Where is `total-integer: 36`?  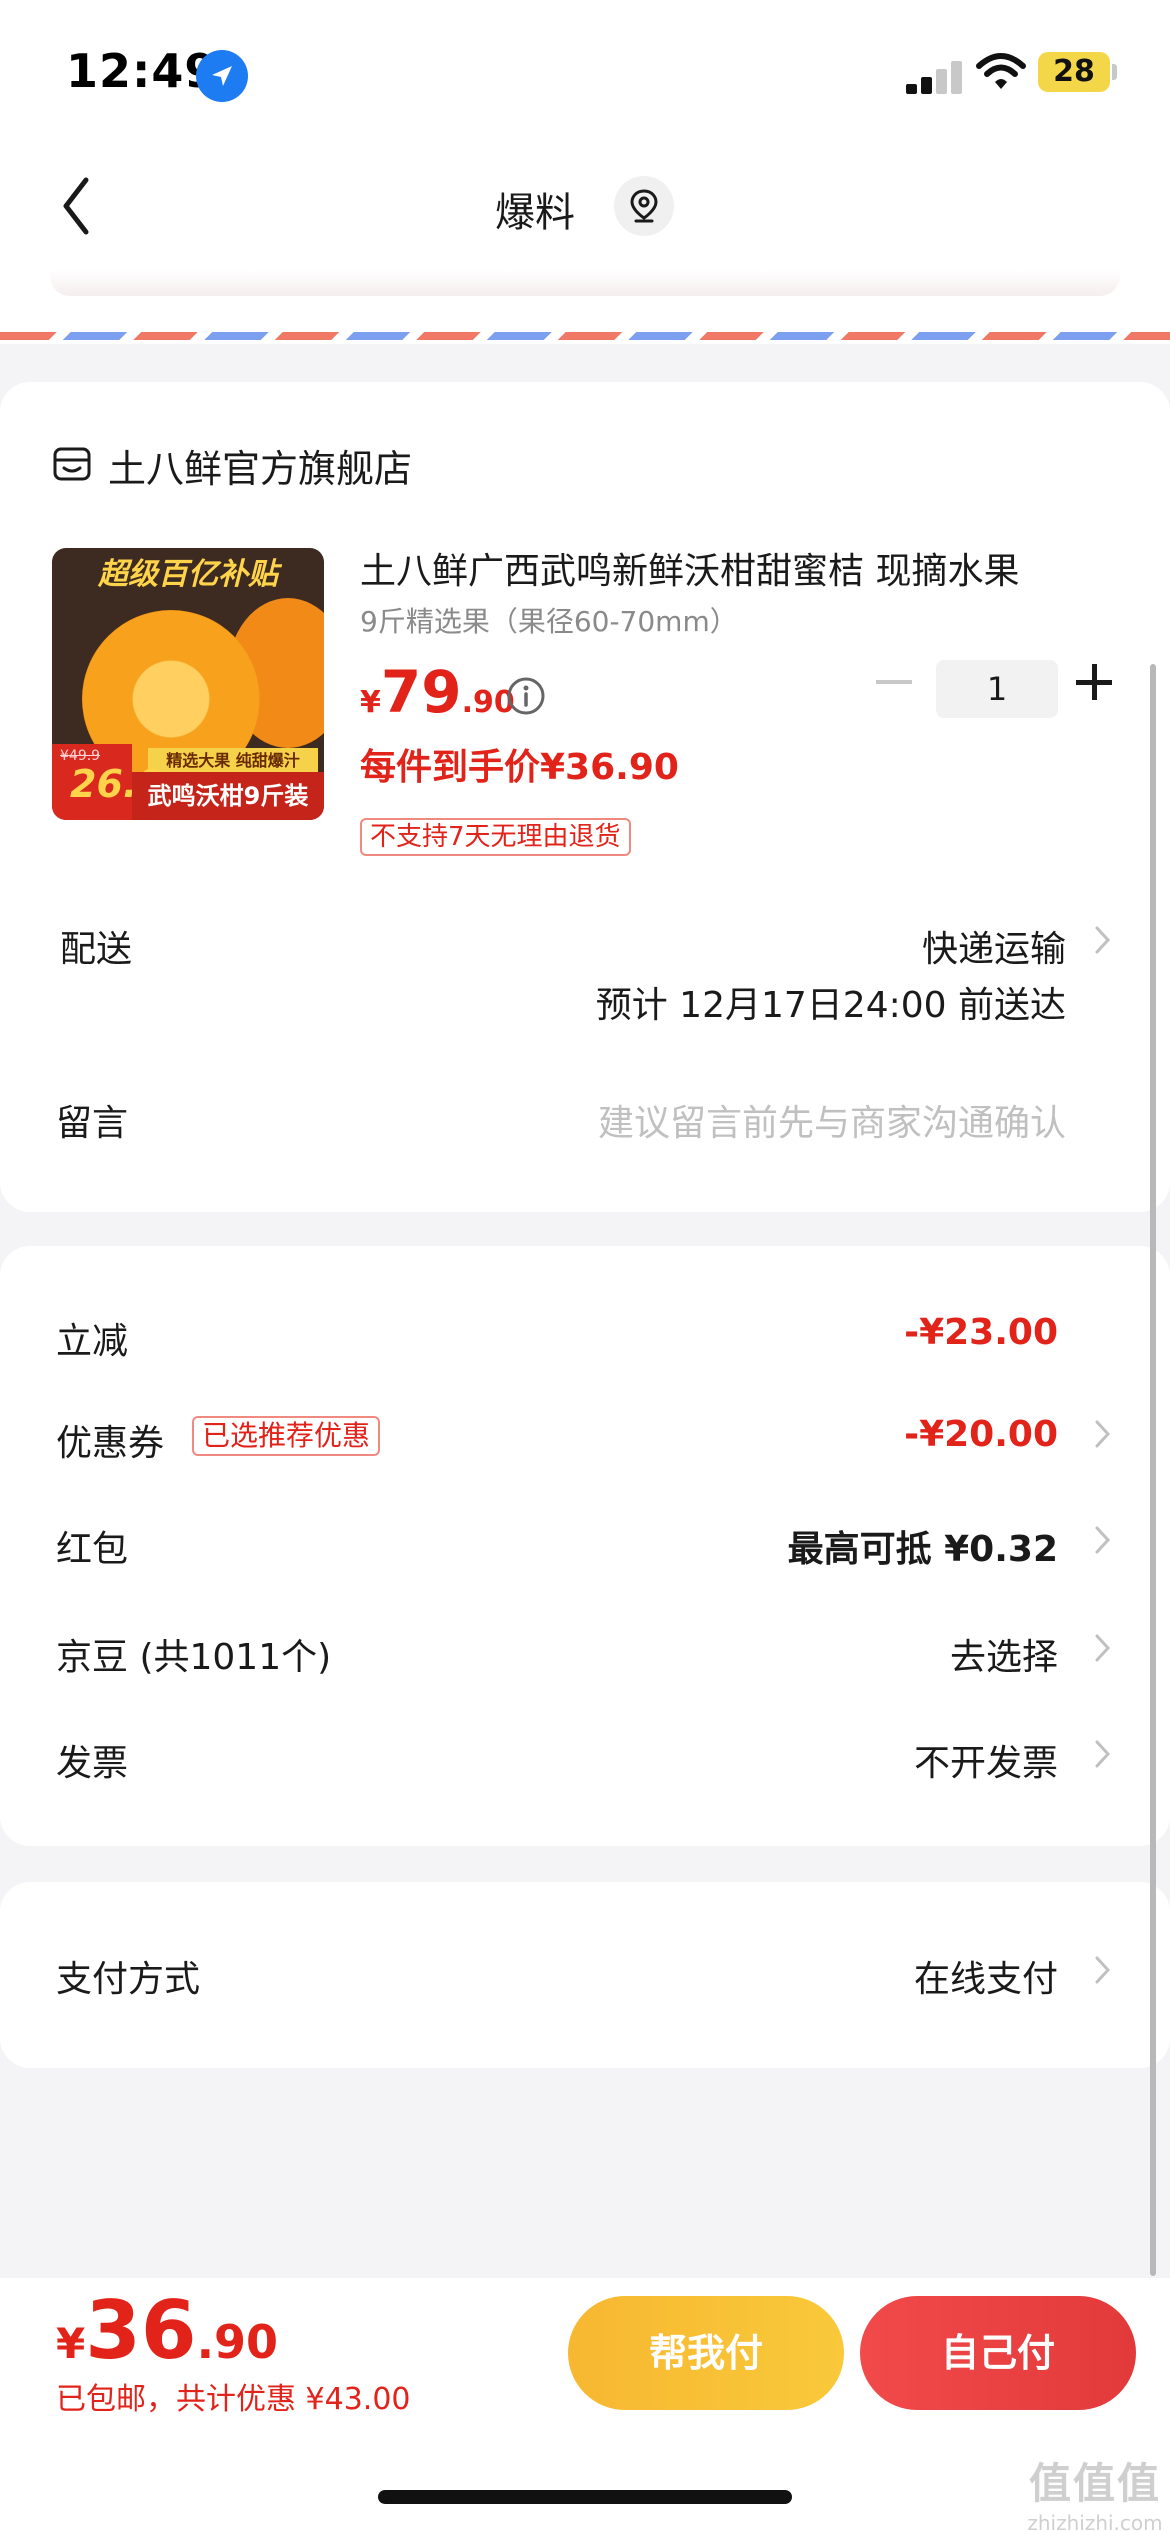
total-integer: 36 is located at coordinates (141, 2330).